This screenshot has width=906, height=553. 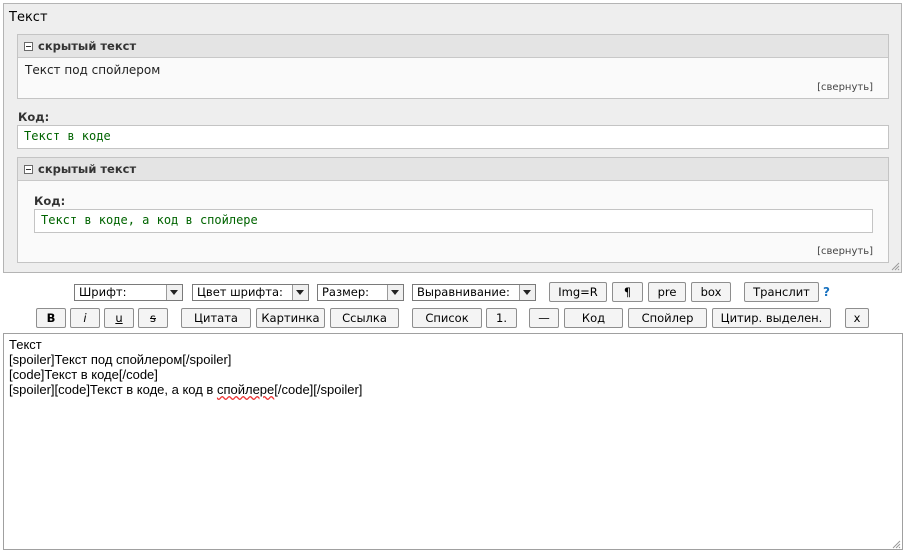 What do you see at coordinates (826, 292) in the screenshot?
I see `help-link: ?` at bounding box center [826, 292].